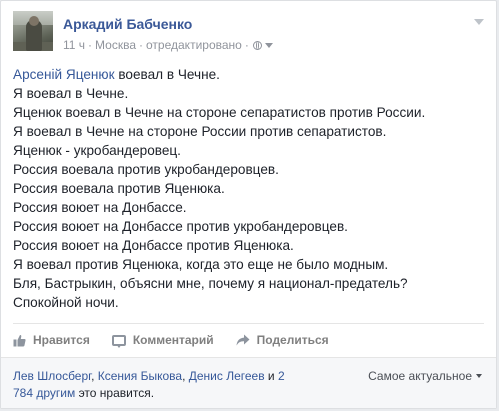 This screenshot has height=411, width=499. I want to click on post-line: Я воевал в Чечне., so click(71, 93).